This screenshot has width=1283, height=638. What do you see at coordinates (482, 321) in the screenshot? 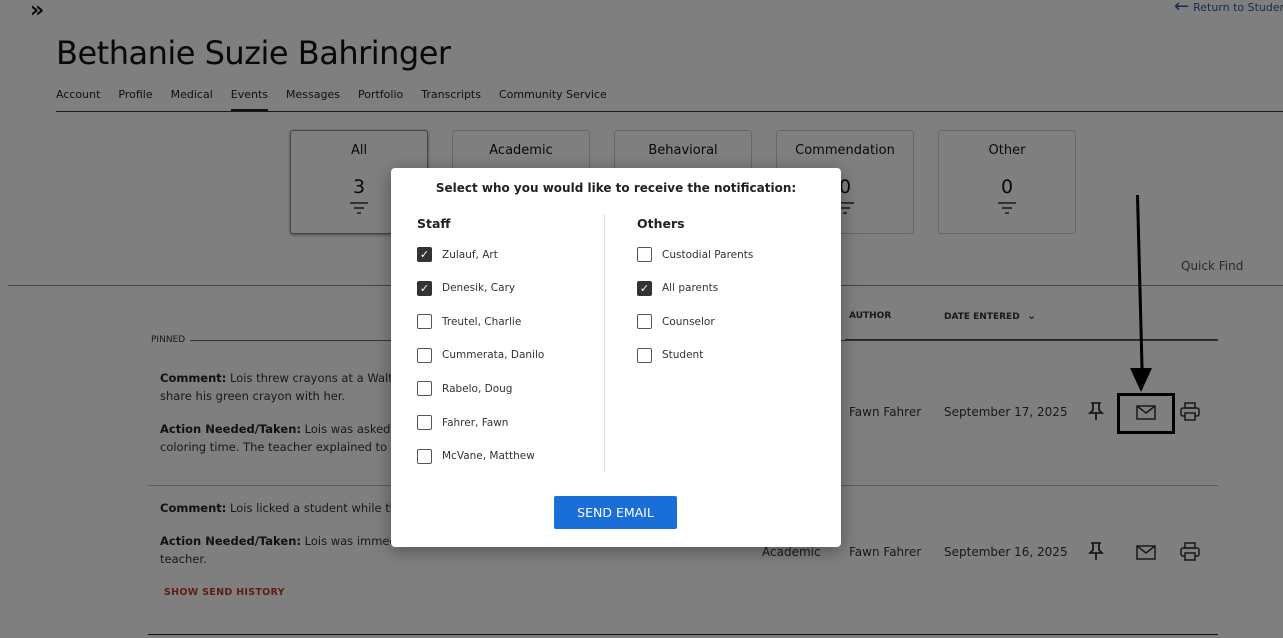
I see `staff-option-label: Treutel, Charlie` at bounding box center [482, 321].